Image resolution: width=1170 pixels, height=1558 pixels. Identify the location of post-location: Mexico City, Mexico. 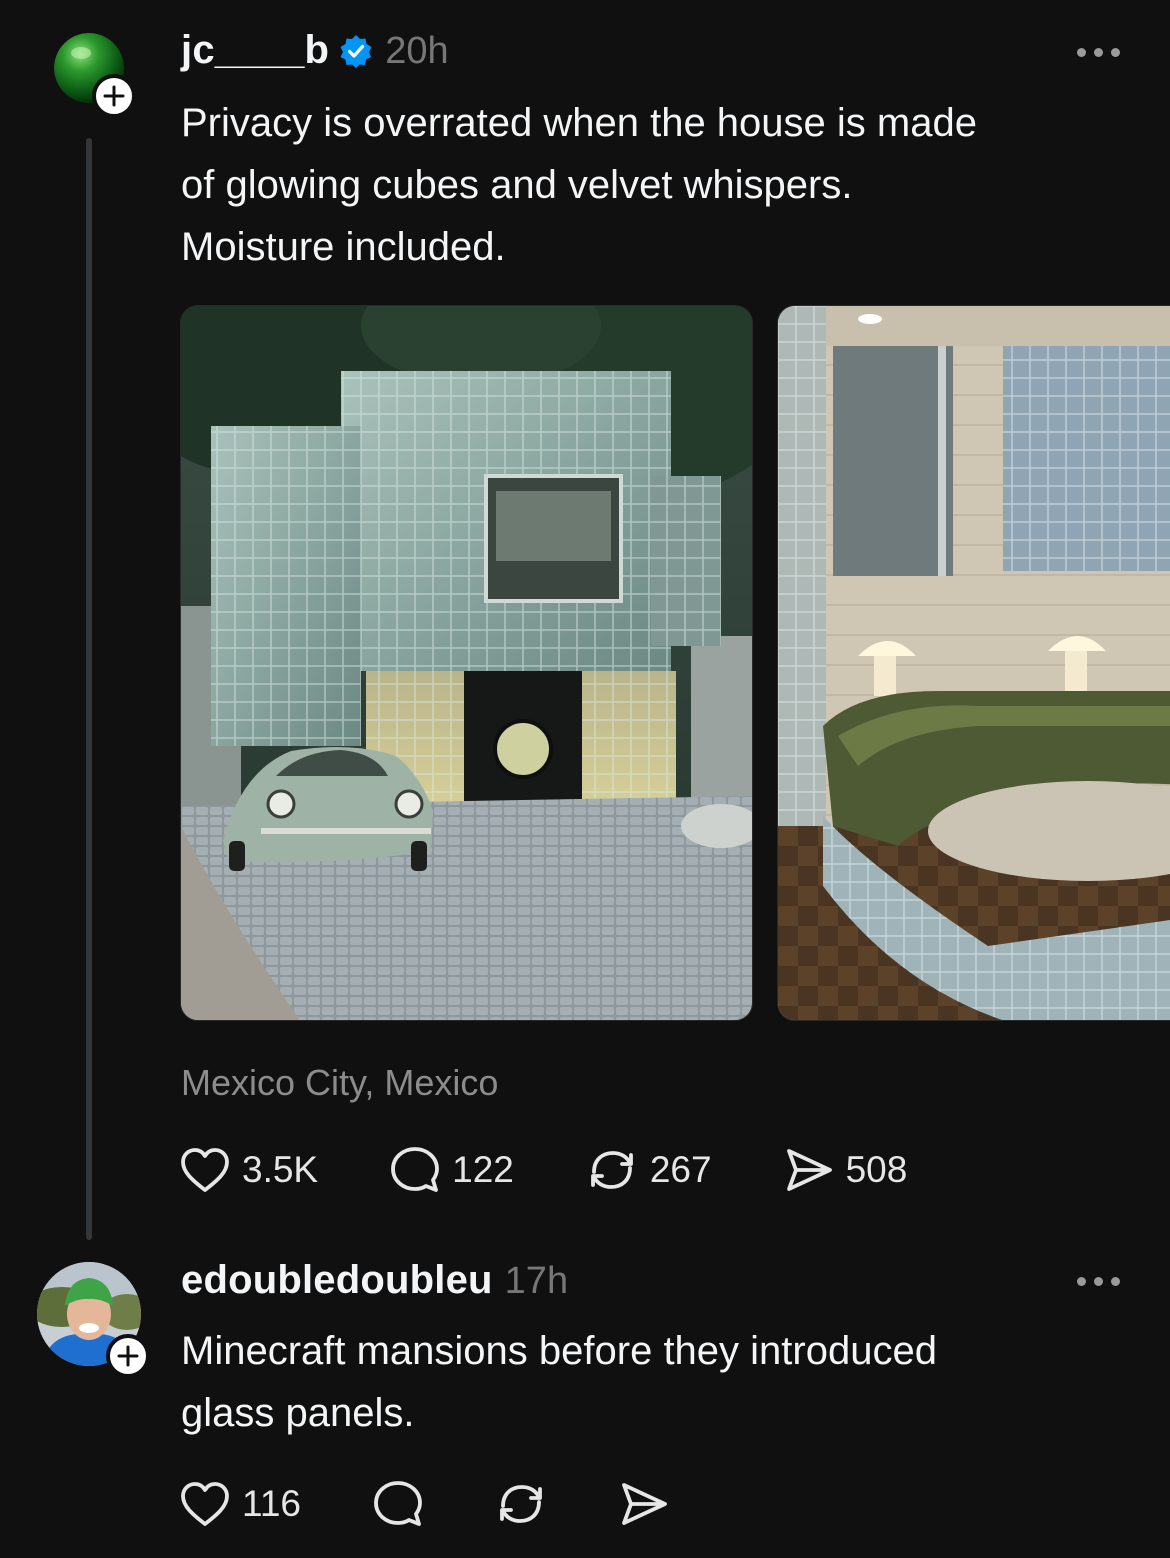
(339, 1083).